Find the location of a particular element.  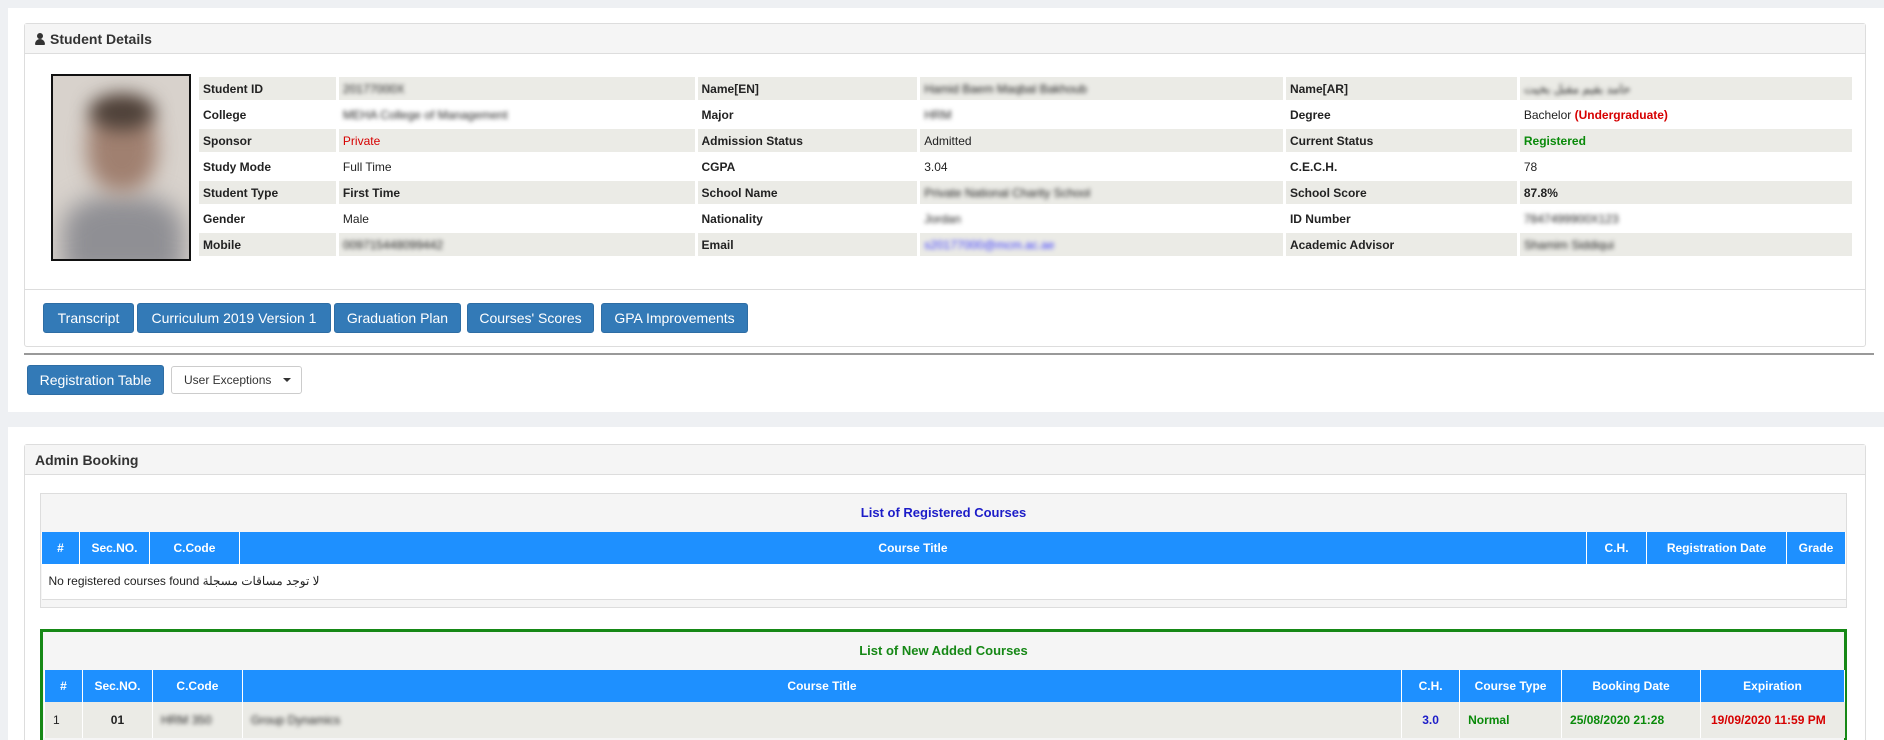

info-label: School Name is located at coordinates (807, 192).